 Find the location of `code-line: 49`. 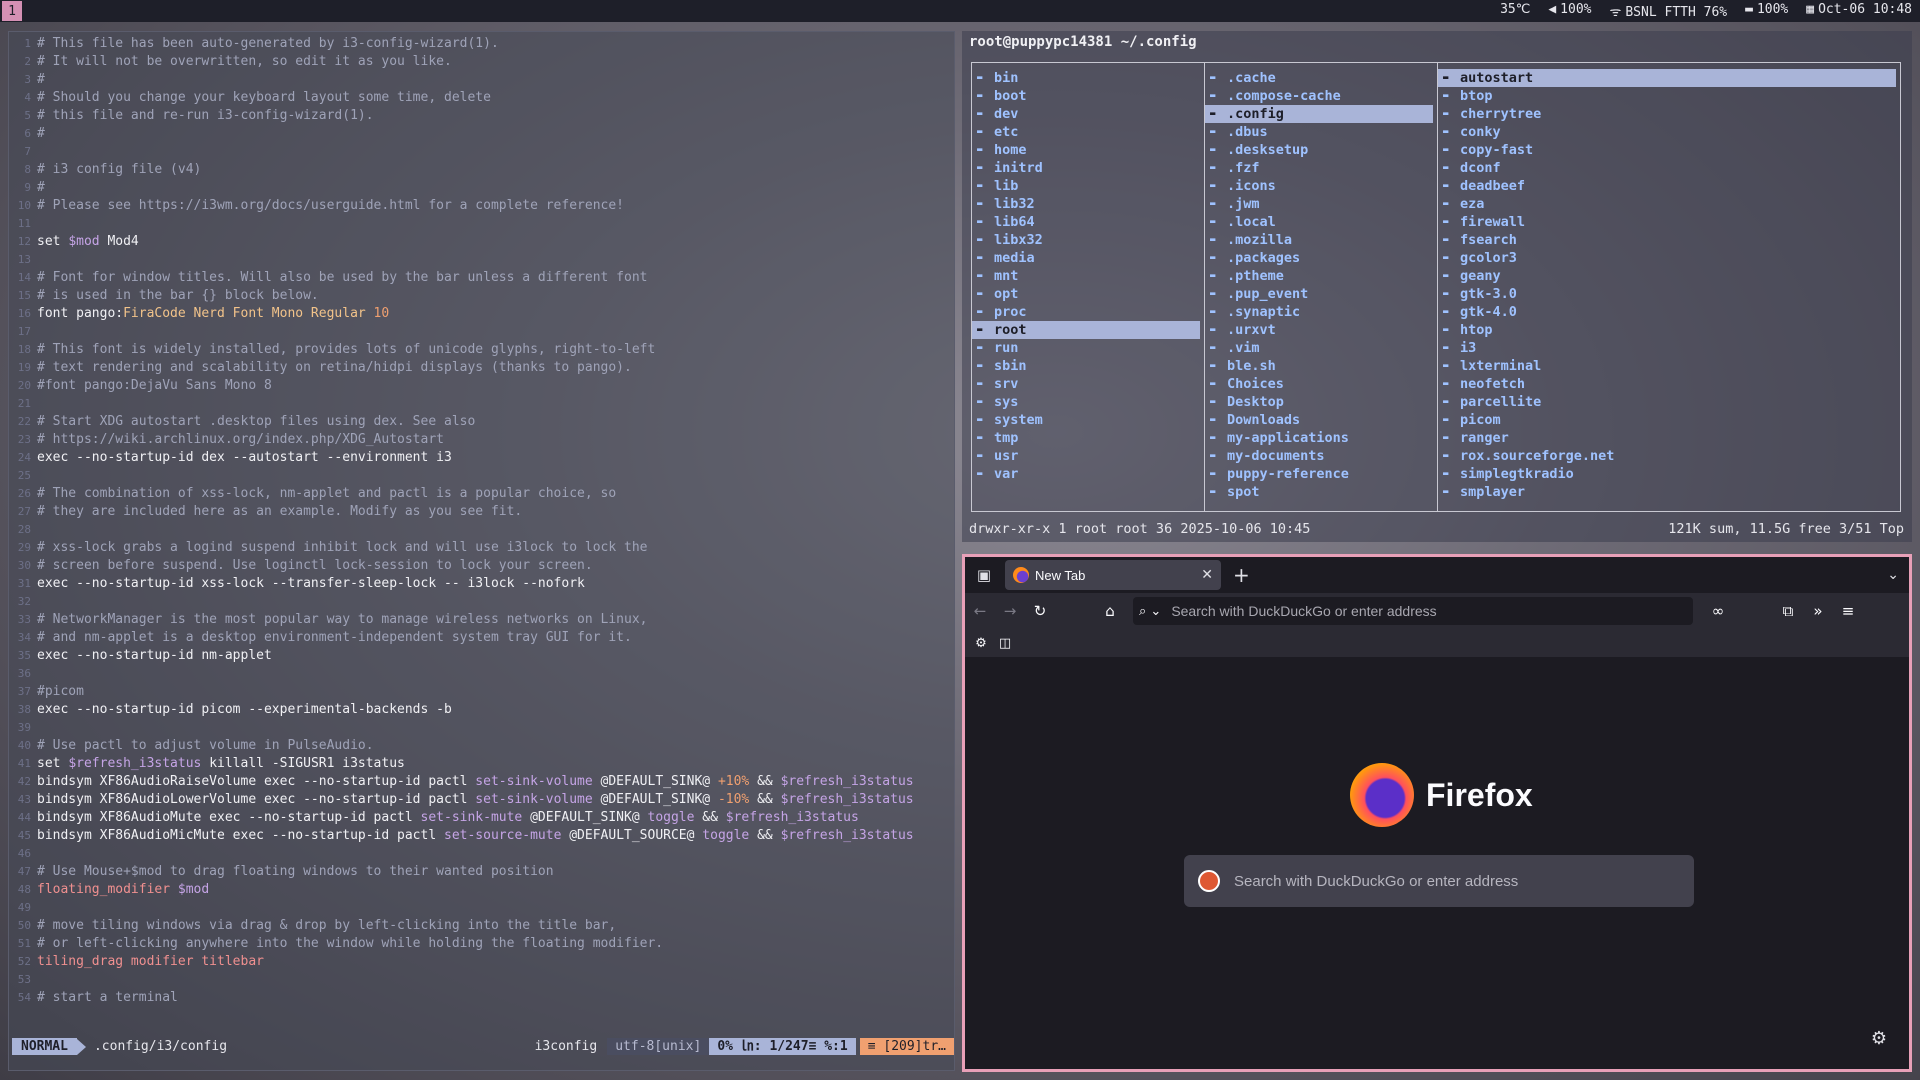

code-line: 49 is located at coordinates (481, 908).